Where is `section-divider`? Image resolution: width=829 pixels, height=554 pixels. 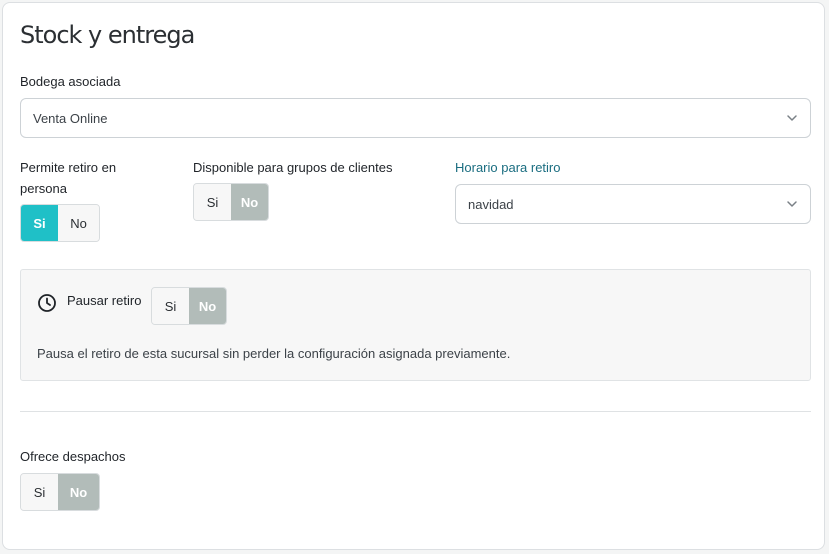
section-divider is located at coordinates (415, 411).